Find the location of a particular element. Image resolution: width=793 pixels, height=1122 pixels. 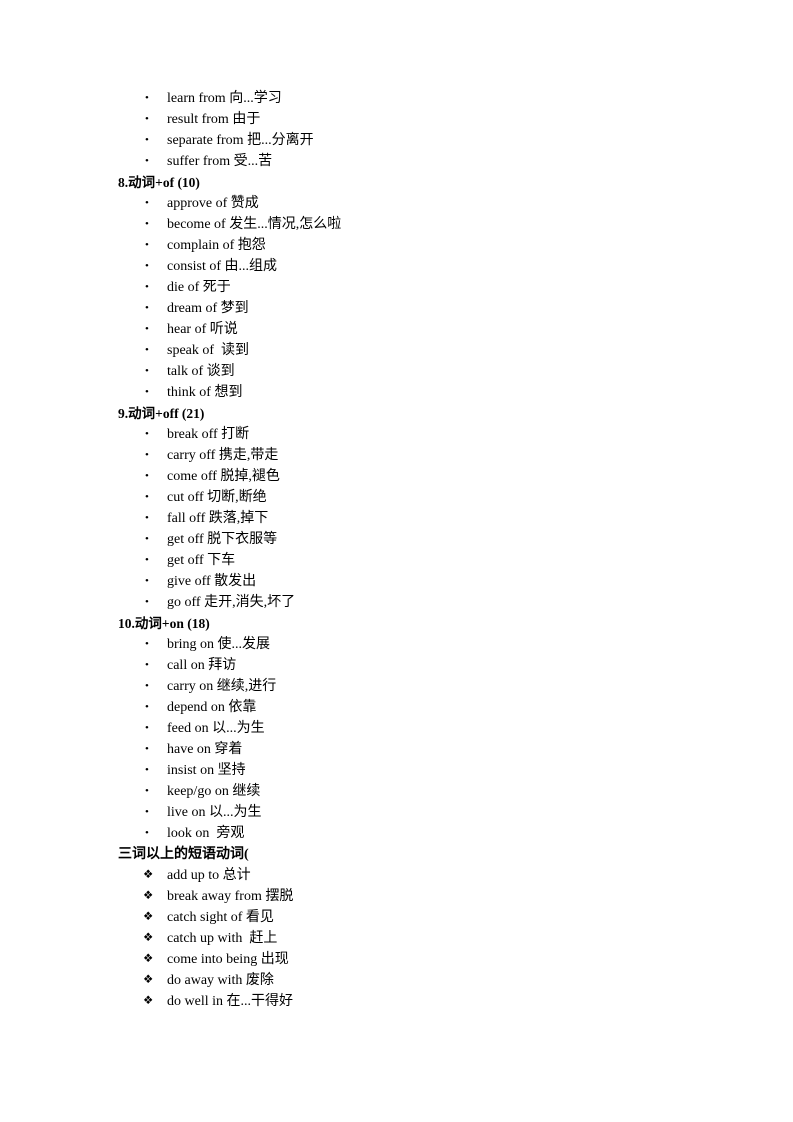

list-item: • bring on 使...发展 is located at coordinates (407, 644).